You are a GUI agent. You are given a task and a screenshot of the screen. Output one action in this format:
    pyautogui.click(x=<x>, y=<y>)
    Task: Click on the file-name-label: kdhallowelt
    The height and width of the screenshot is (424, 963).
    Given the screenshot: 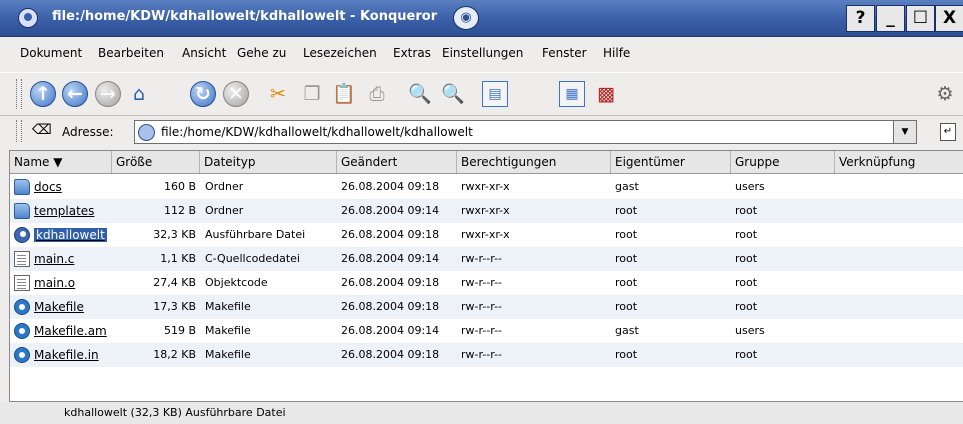 What is the action you would take?
    pyautogui.click(x=70, y=235)
    